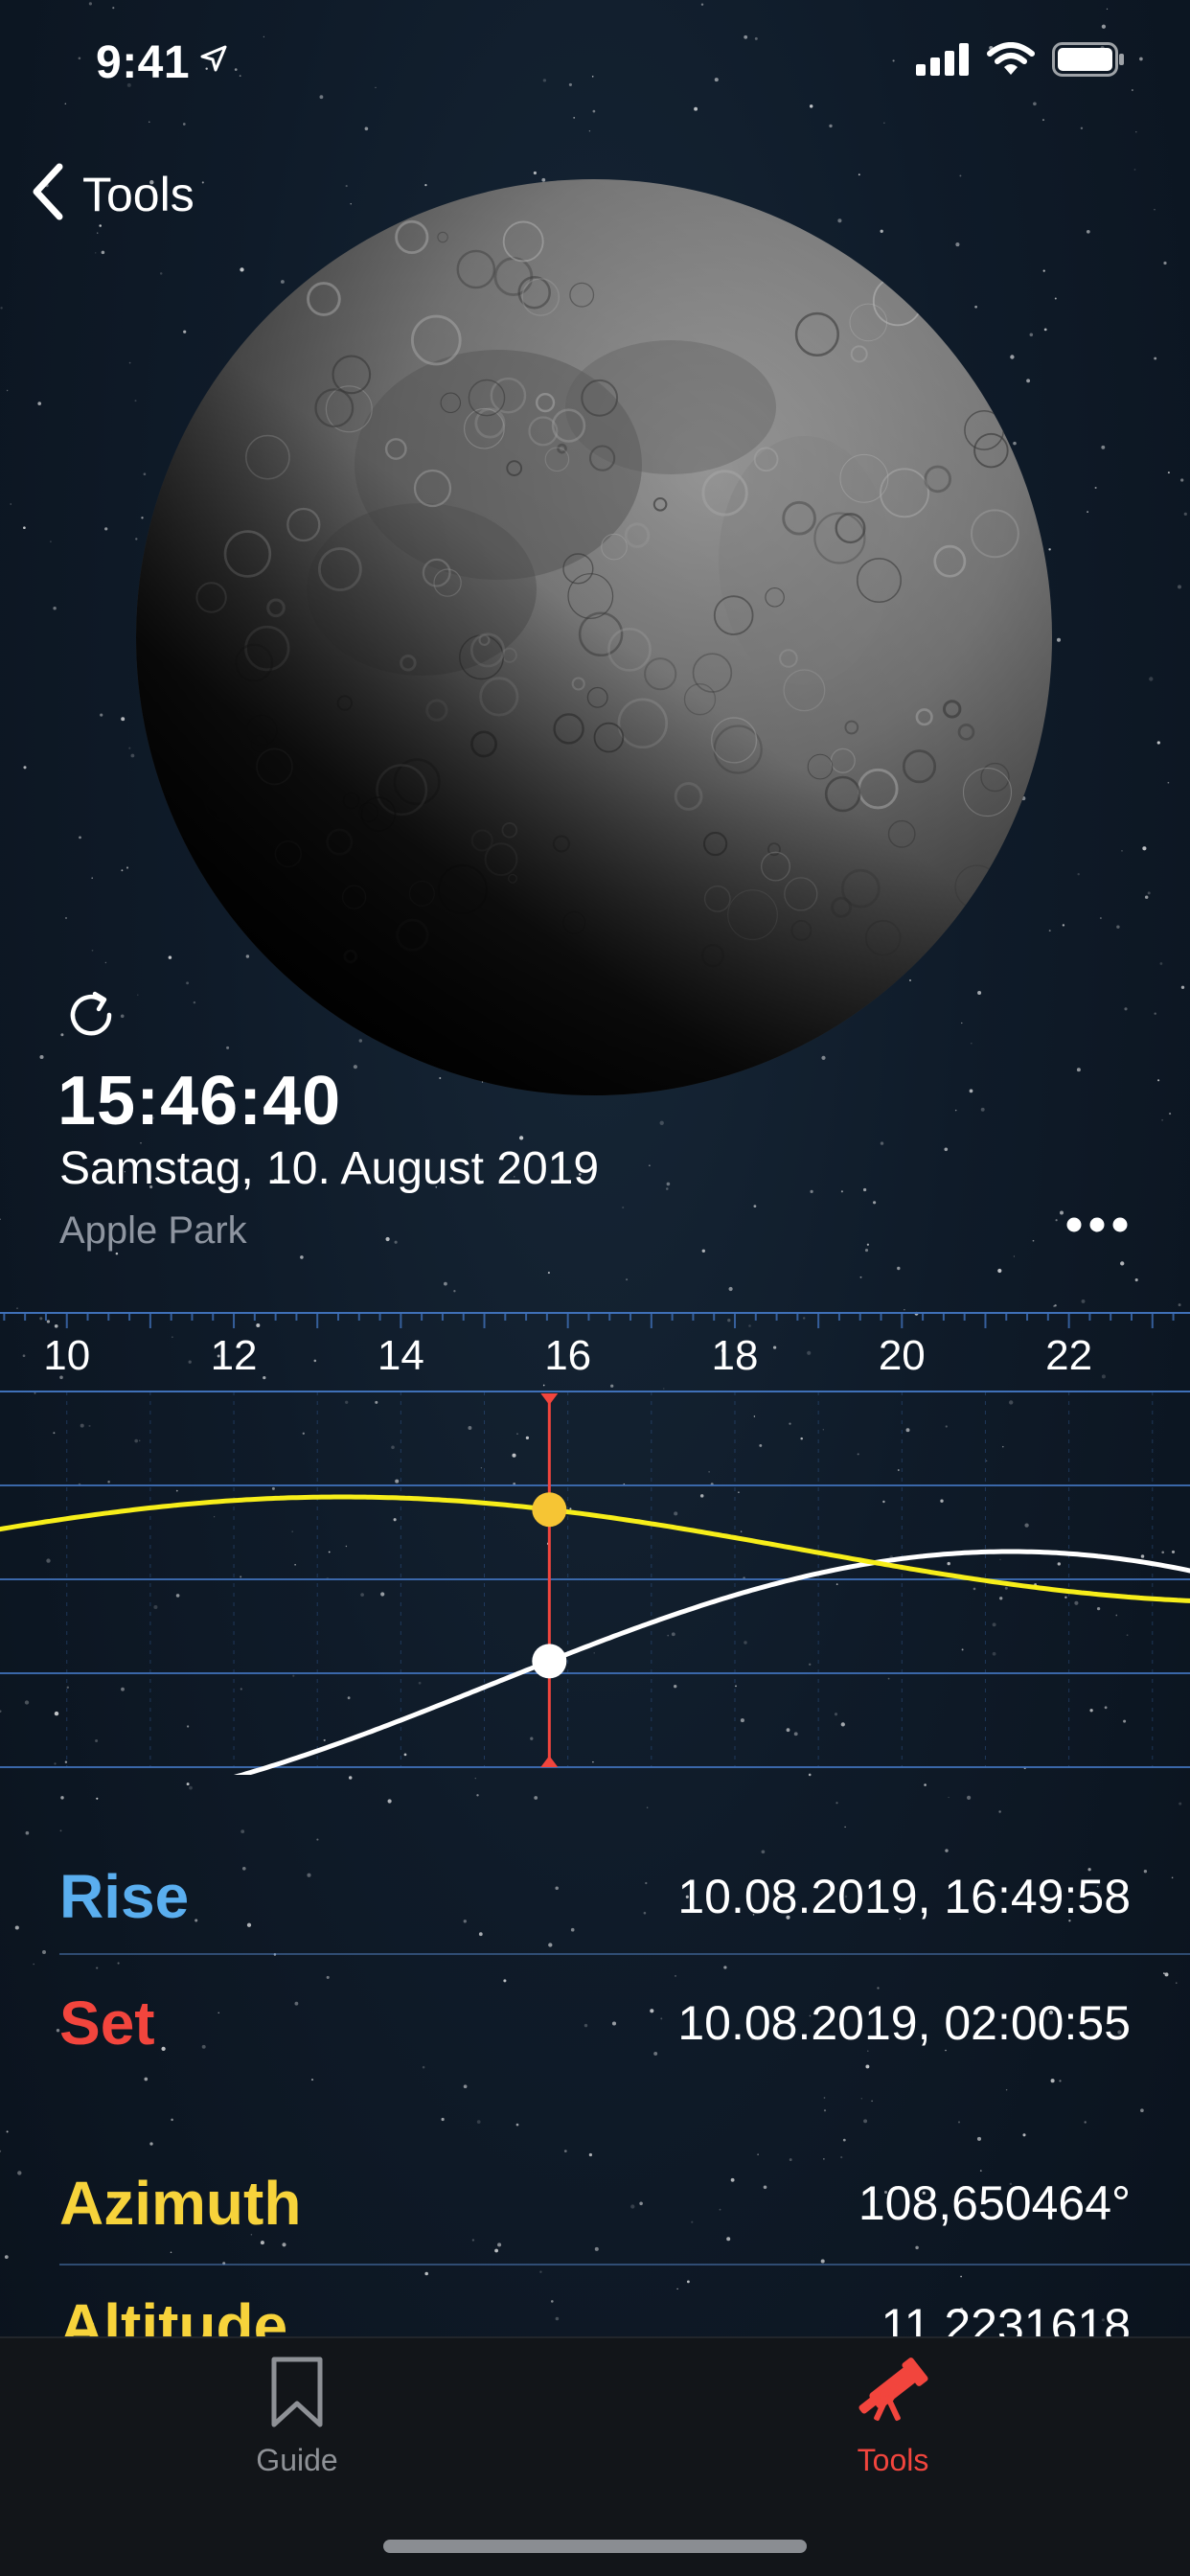 This screenshot has width=1190, height=2576. Describe the element at coordinates (199, 1101) in the screenshot. I see `current-time: 15:46:40` at that location.